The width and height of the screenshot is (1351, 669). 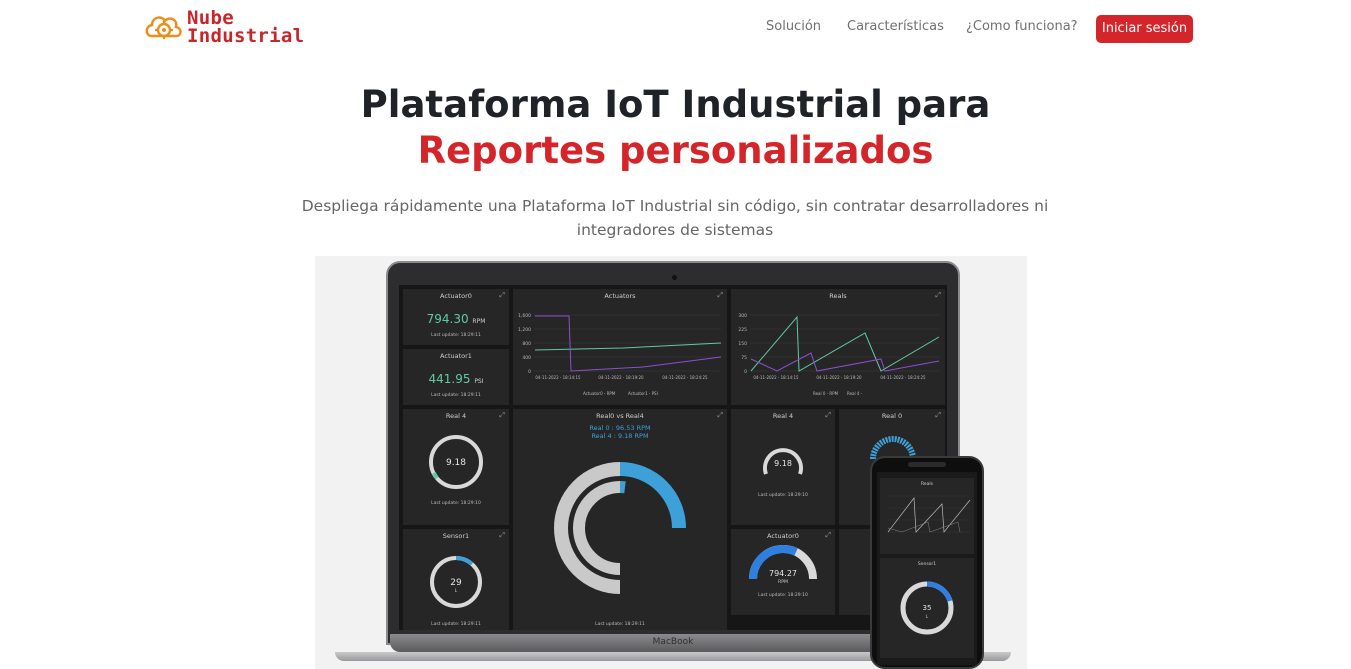 What do you see at coordinates (524, 330) in the screenshot?
I see `y-tick: 1,200` at bounding box center [524, 330].